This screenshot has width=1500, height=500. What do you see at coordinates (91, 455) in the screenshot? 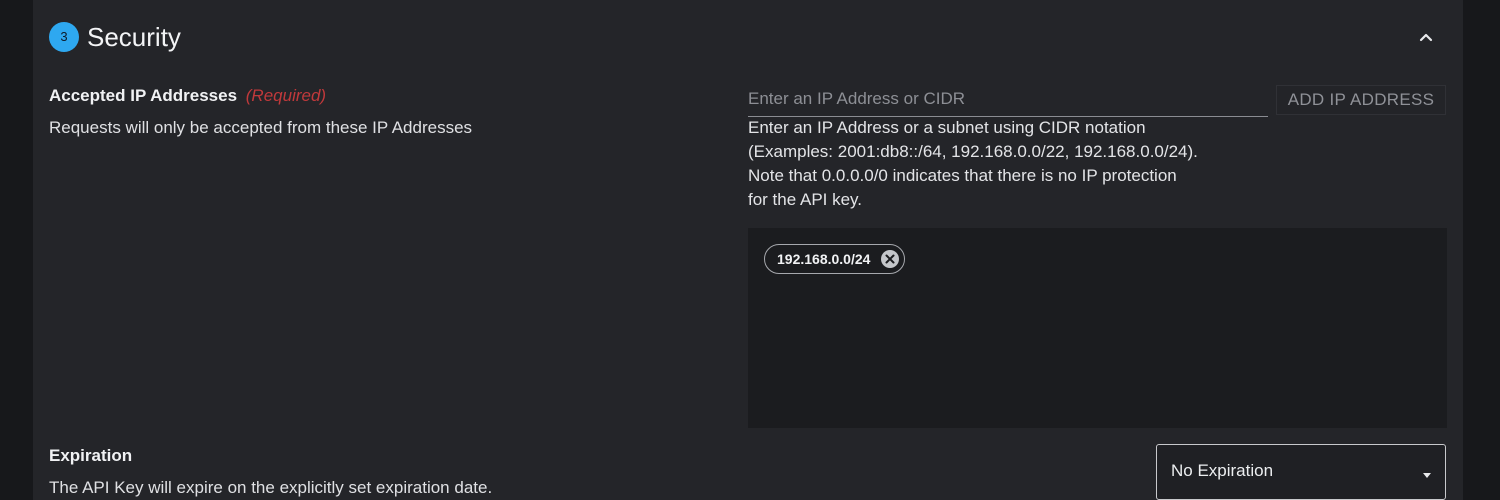
I see `expiration-label: Expiration` at bounding box center [91, 455].